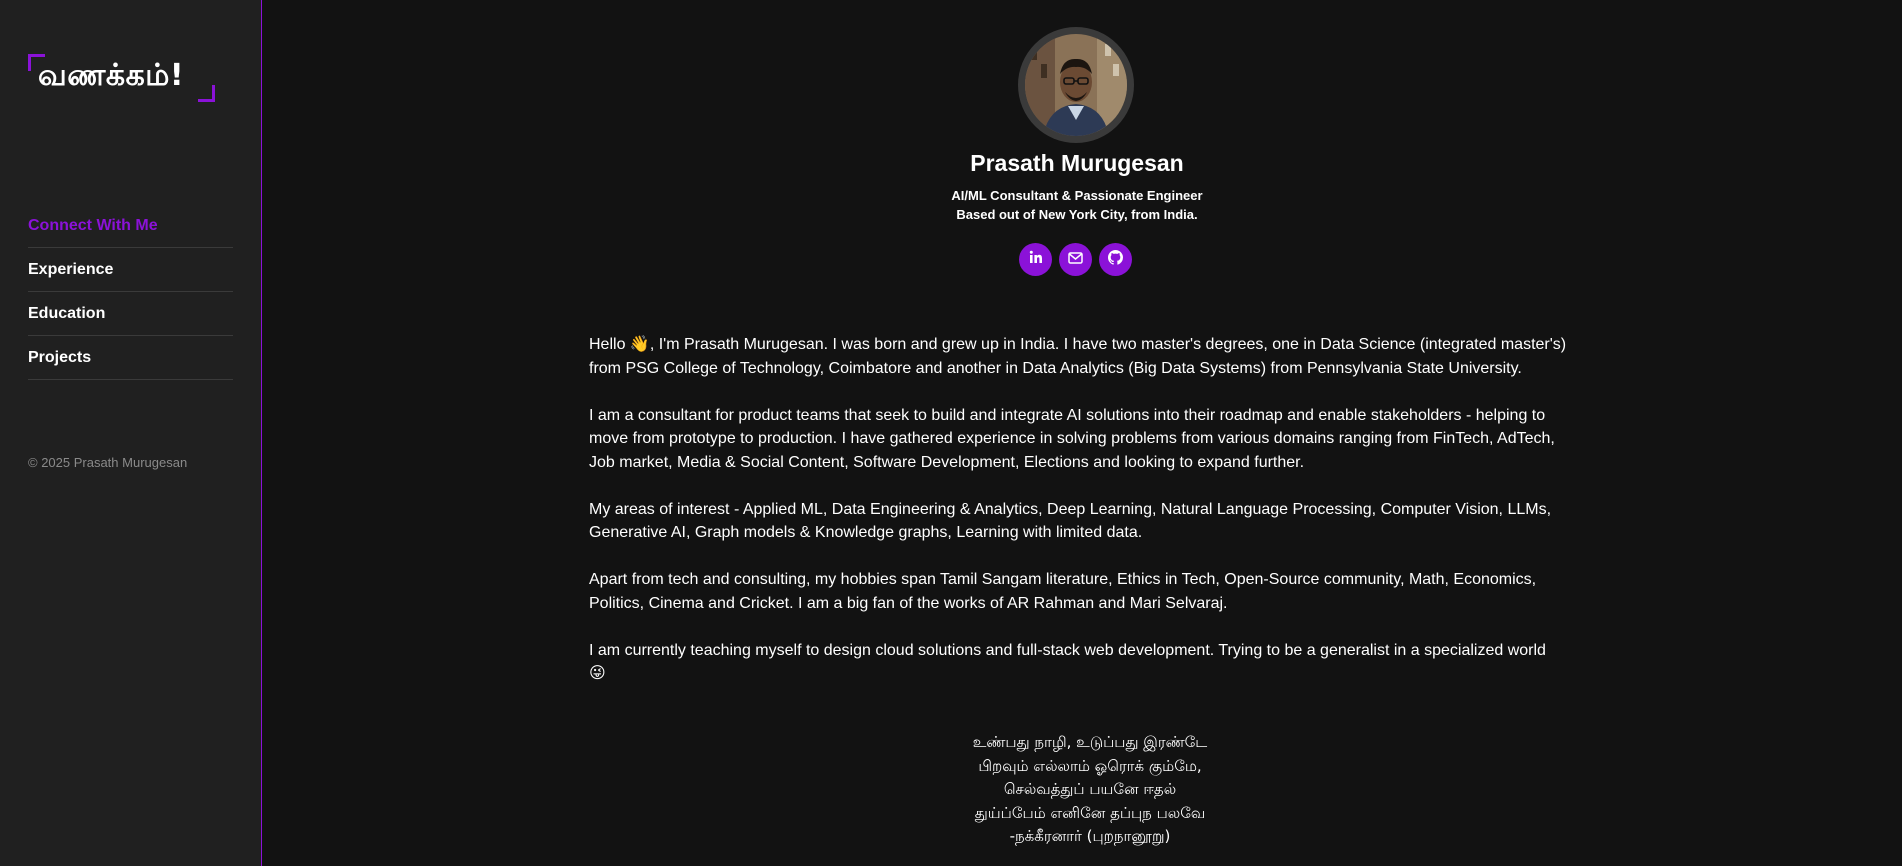  I want to click on linkedin-icon, so click(1036, 259).